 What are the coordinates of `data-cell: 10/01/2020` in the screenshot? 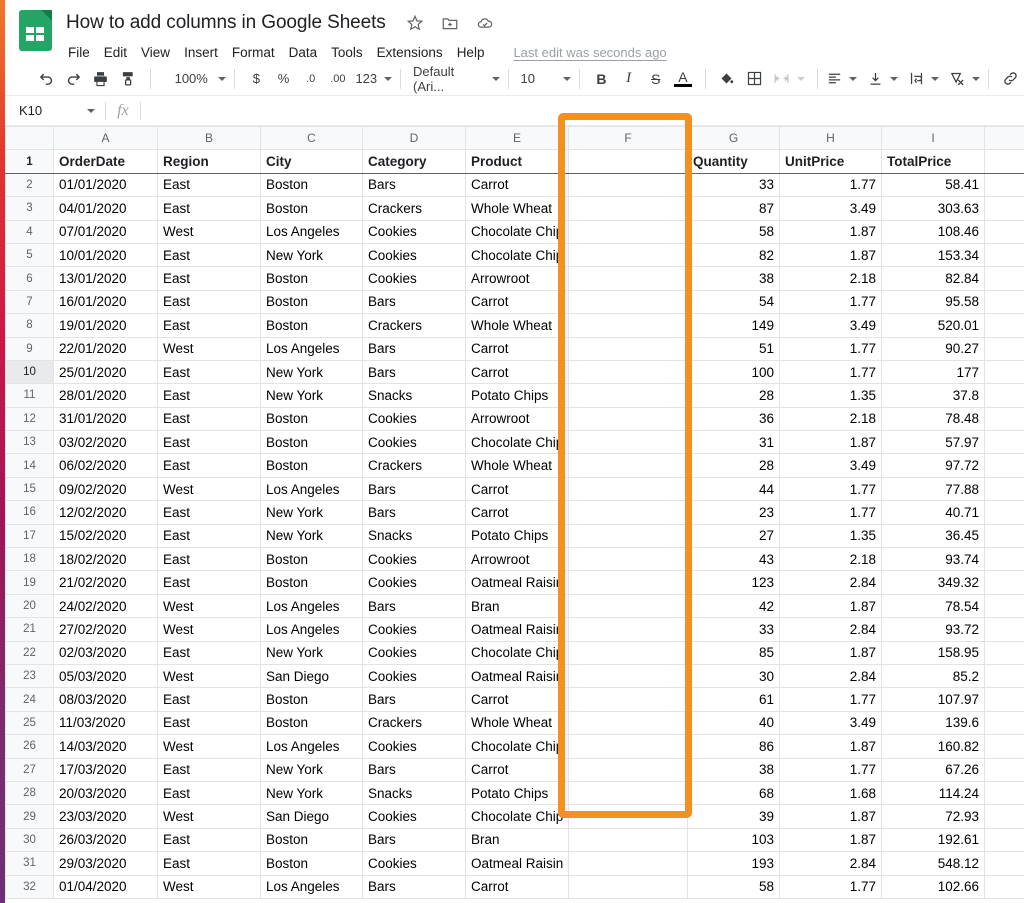 It's located at (105, 255).